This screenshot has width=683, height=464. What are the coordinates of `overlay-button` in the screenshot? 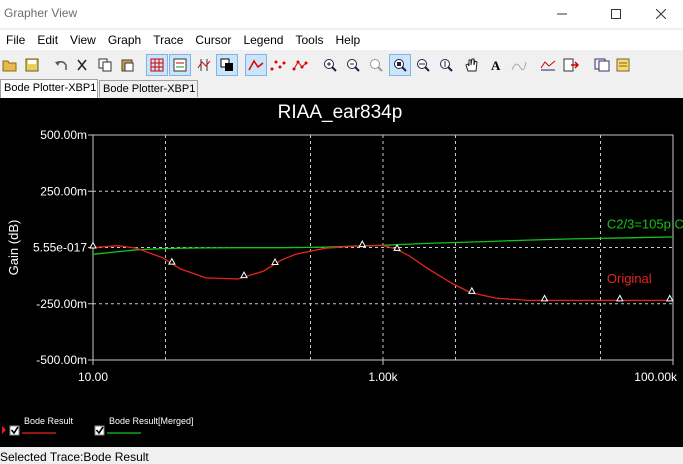 It's located at (227, 65).